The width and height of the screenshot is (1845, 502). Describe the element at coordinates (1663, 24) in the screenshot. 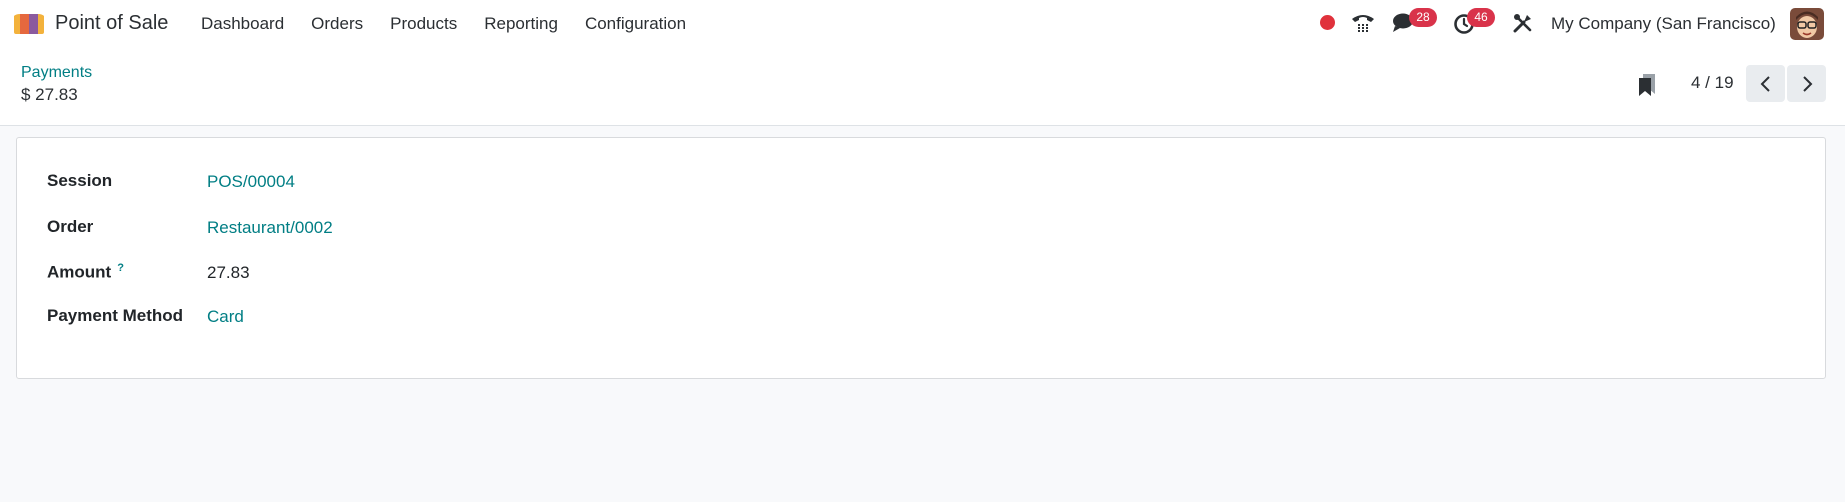

I see `company-switcher: My Company (San Francisco)` at that location.